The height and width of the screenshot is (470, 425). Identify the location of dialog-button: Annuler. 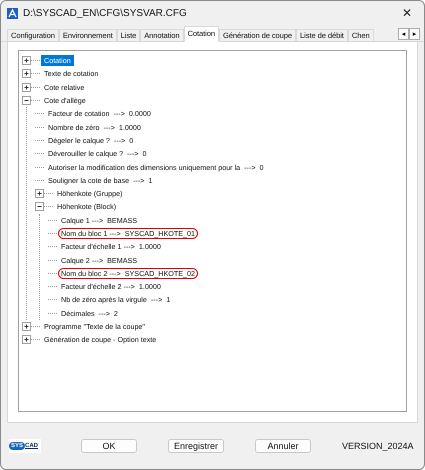
(283, 446).